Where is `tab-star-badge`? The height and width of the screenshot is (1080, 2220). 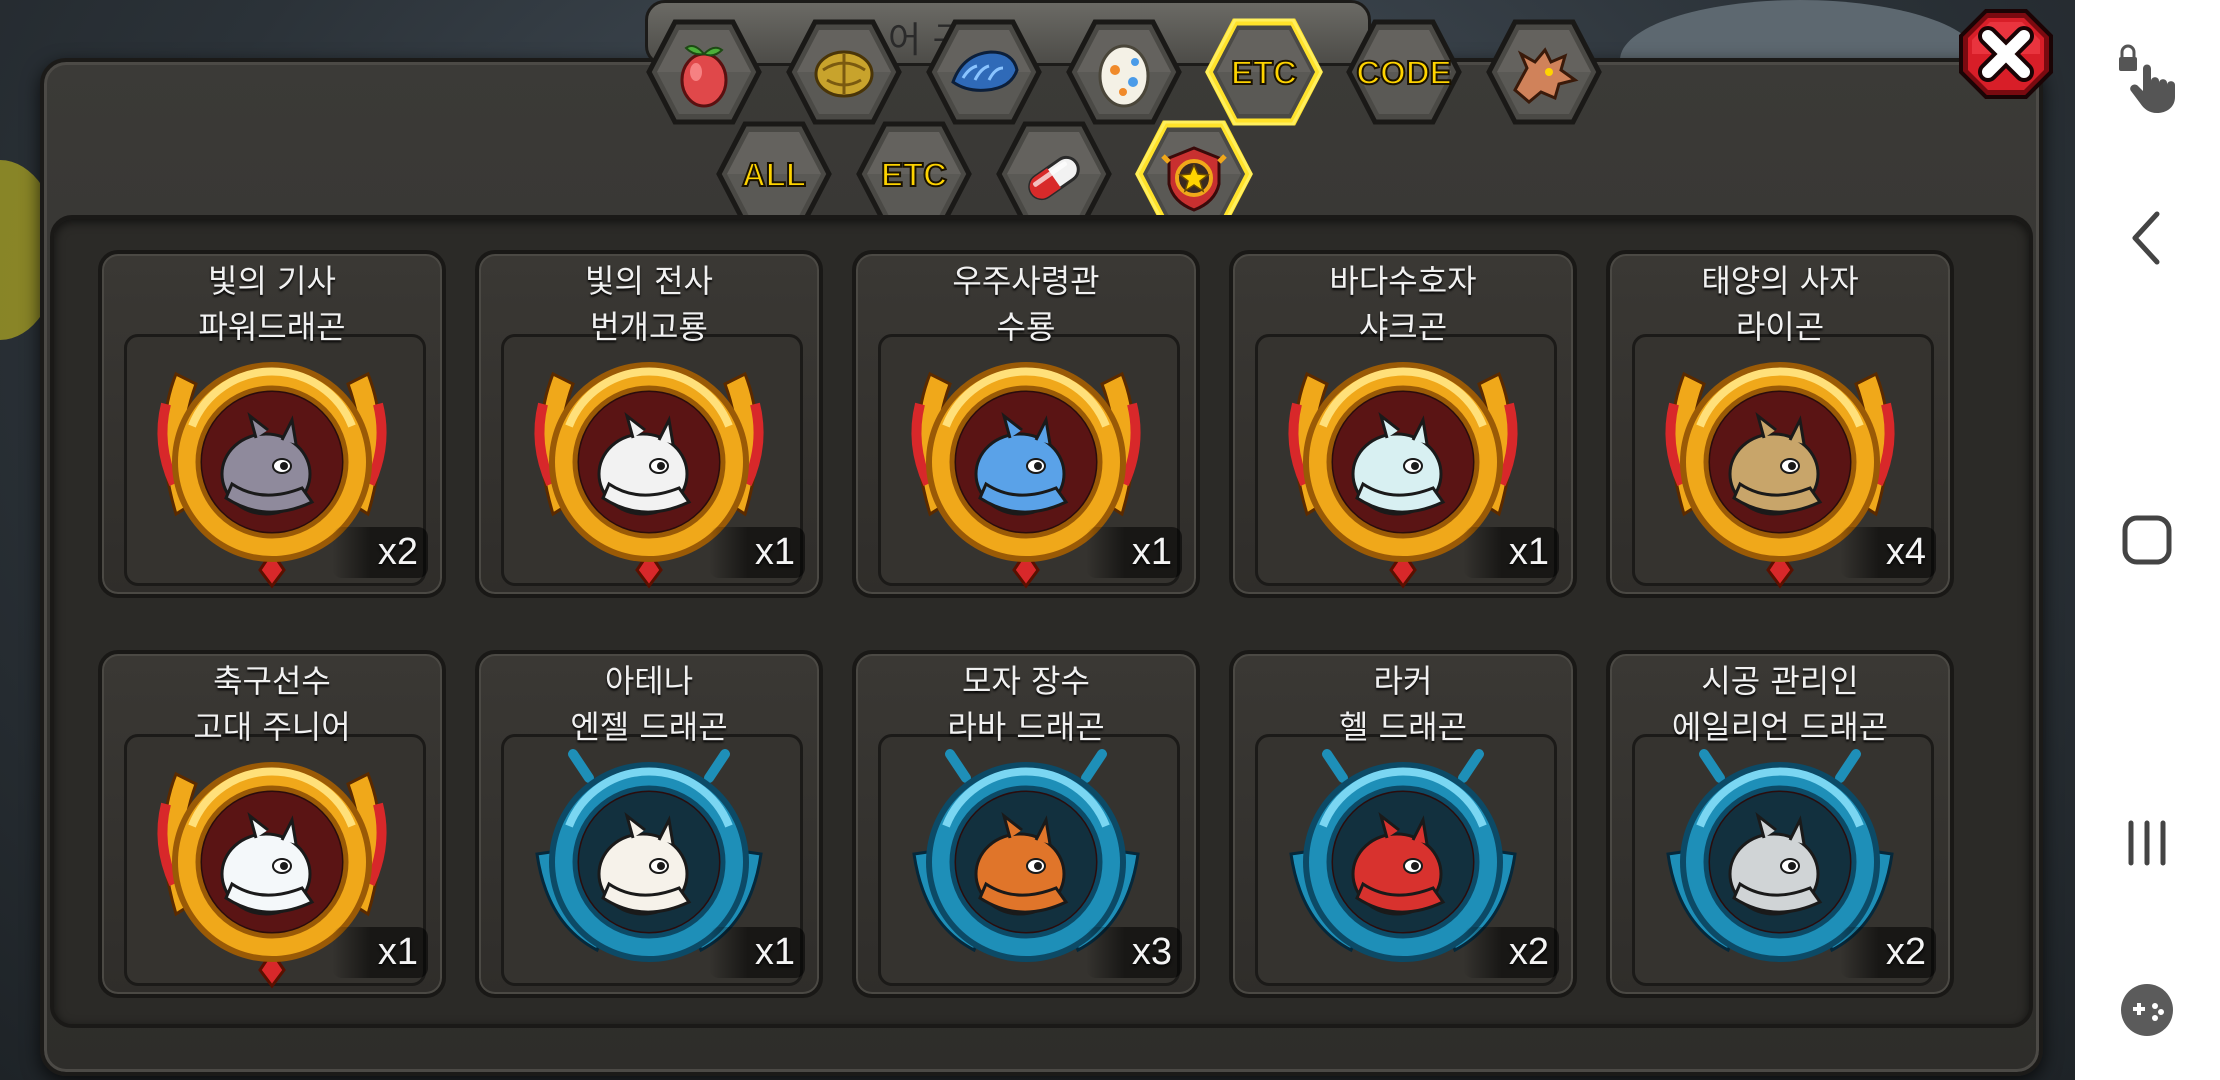 tab-star-badge is located at coordinates (1194, 174).